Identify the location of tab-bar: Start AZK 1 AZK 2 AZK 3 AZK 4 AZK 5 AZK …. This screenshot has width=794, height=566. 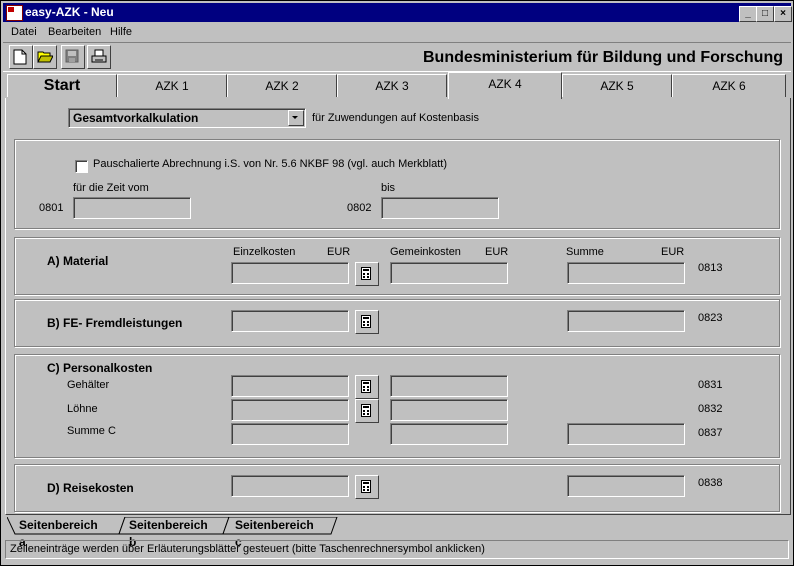
(397, 85).